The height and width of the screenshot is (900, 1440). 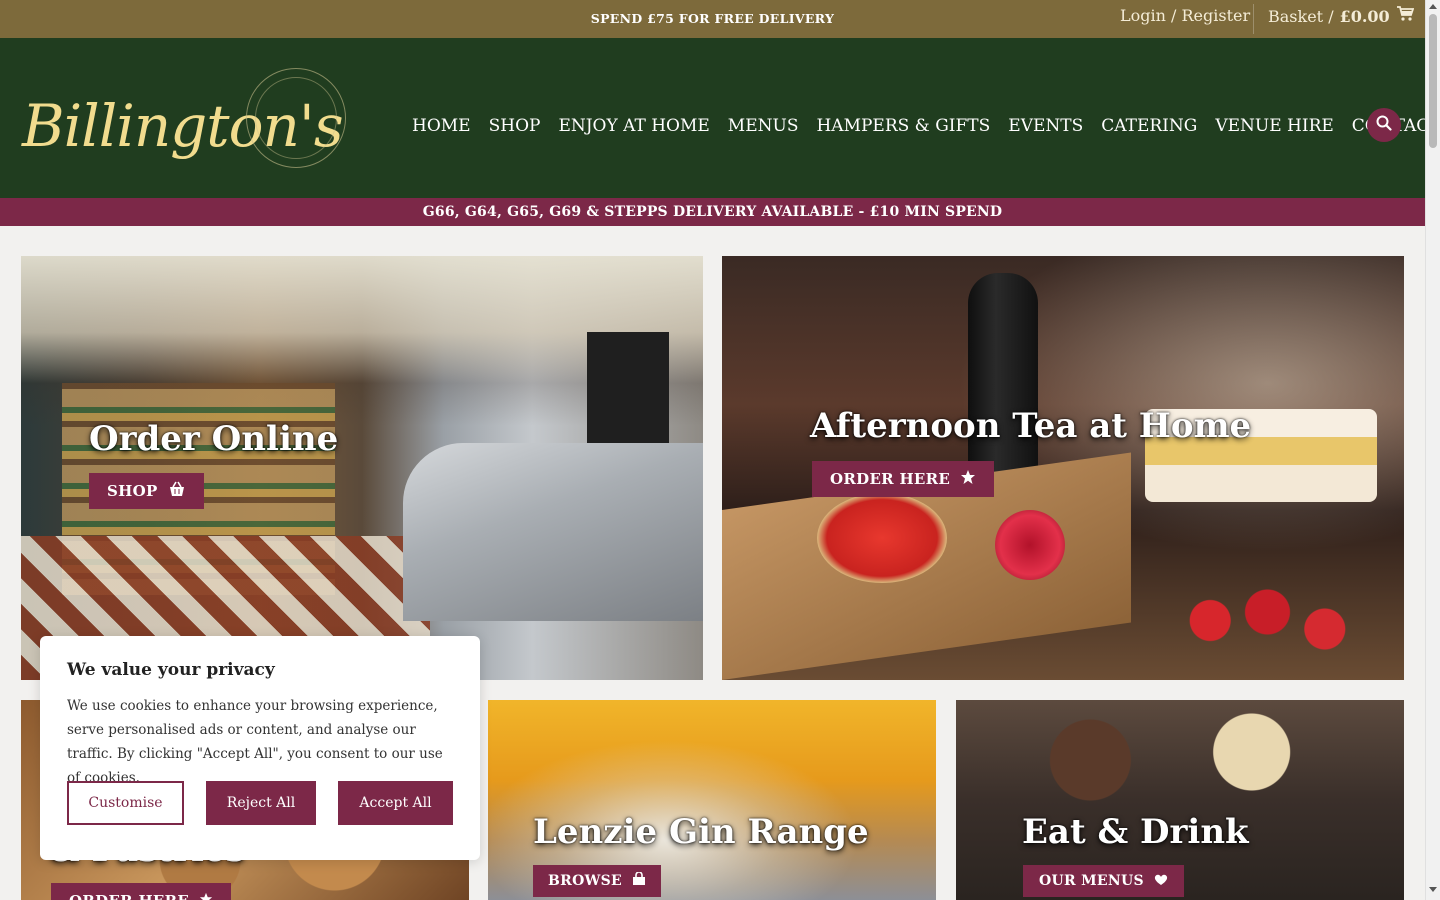 I want to click on tile-eat-drink: Eat & Drink OUR MENUS, so click(x=1180, y=800).